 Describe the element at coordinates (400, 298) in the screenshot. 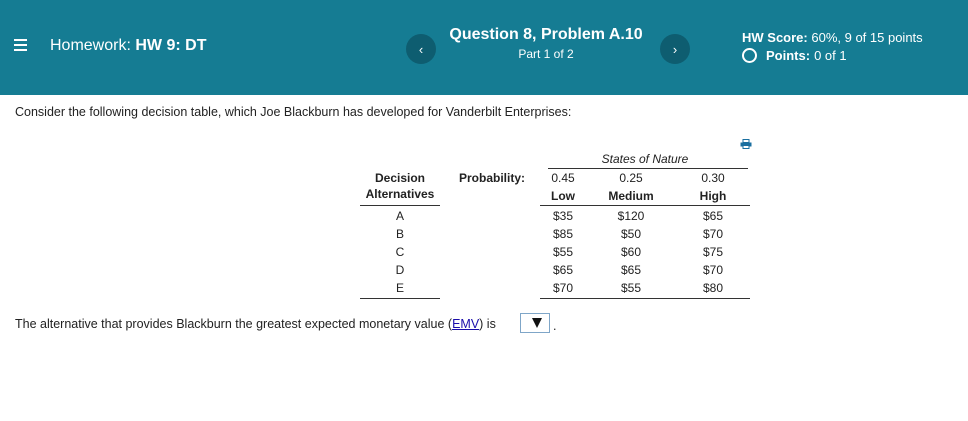

I see `bottom-rule-left` at that location.